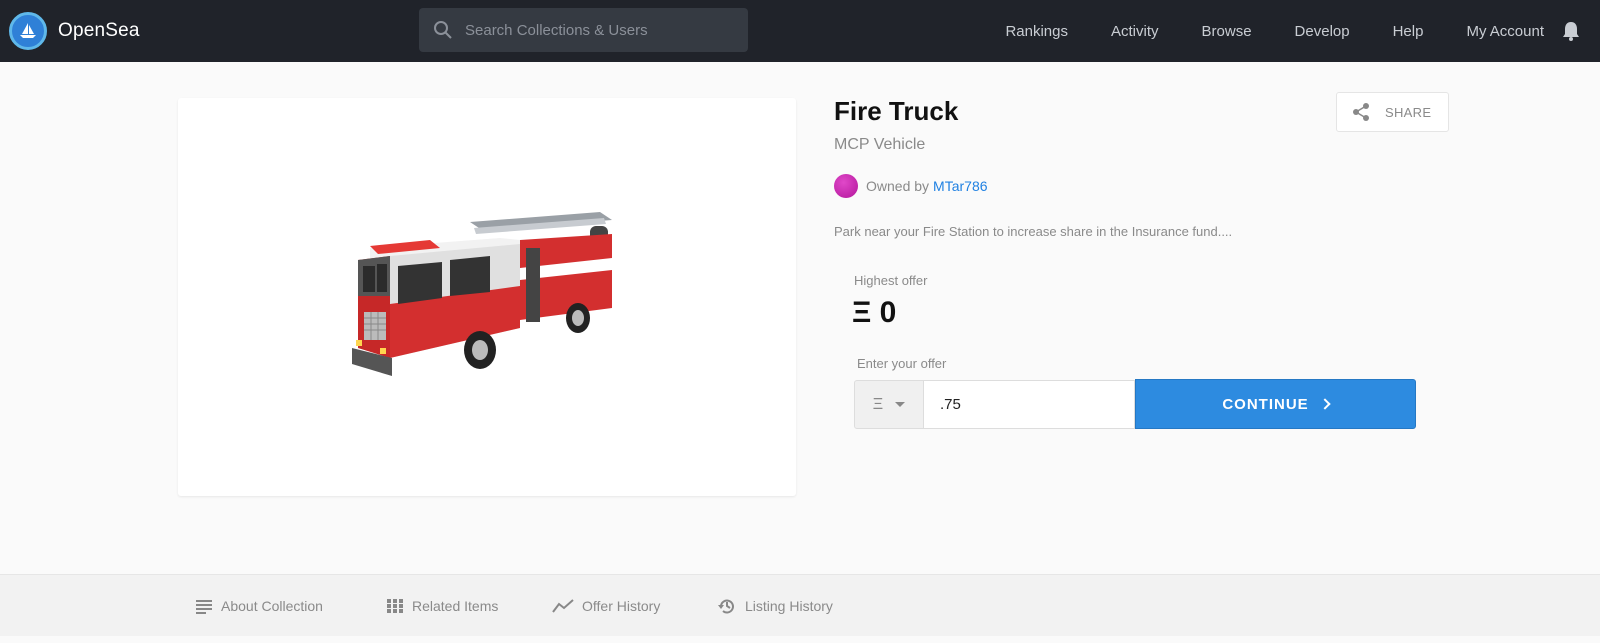 The width and height of the screenshot is (1600, 643). What do you see at coordinates (789, 605) in the screenshot?
I see `tab-label: Listing History` at bounding box center [789, 605].